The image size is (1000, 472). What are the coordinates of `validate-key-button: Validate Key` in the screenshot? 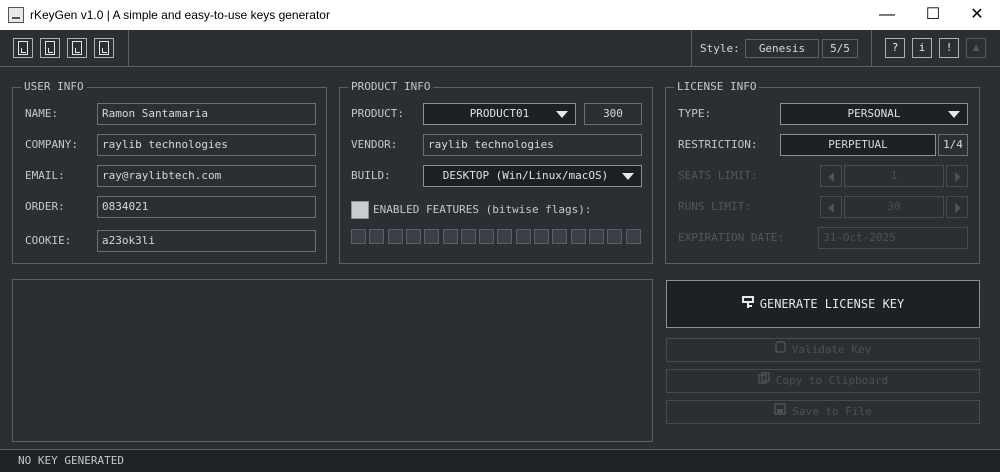 It's located at (823, 350).